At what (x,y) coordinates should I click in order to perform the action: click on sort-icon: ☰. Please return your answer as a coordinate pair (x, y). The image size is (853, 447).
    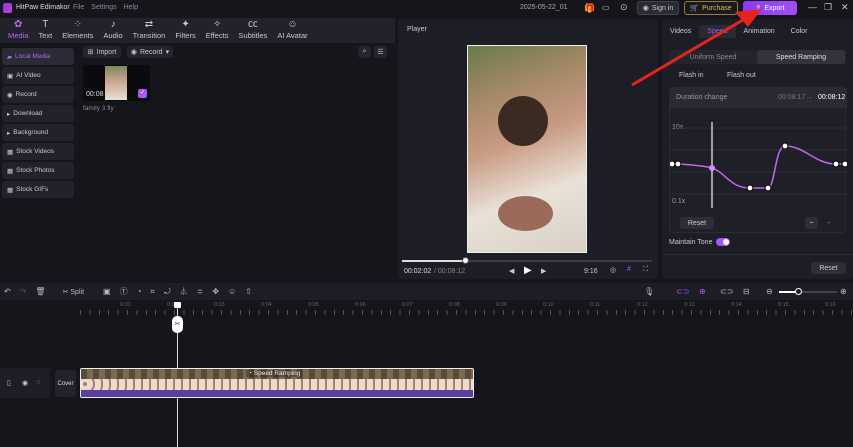
    Looking at the image, I should click on (380, 52).